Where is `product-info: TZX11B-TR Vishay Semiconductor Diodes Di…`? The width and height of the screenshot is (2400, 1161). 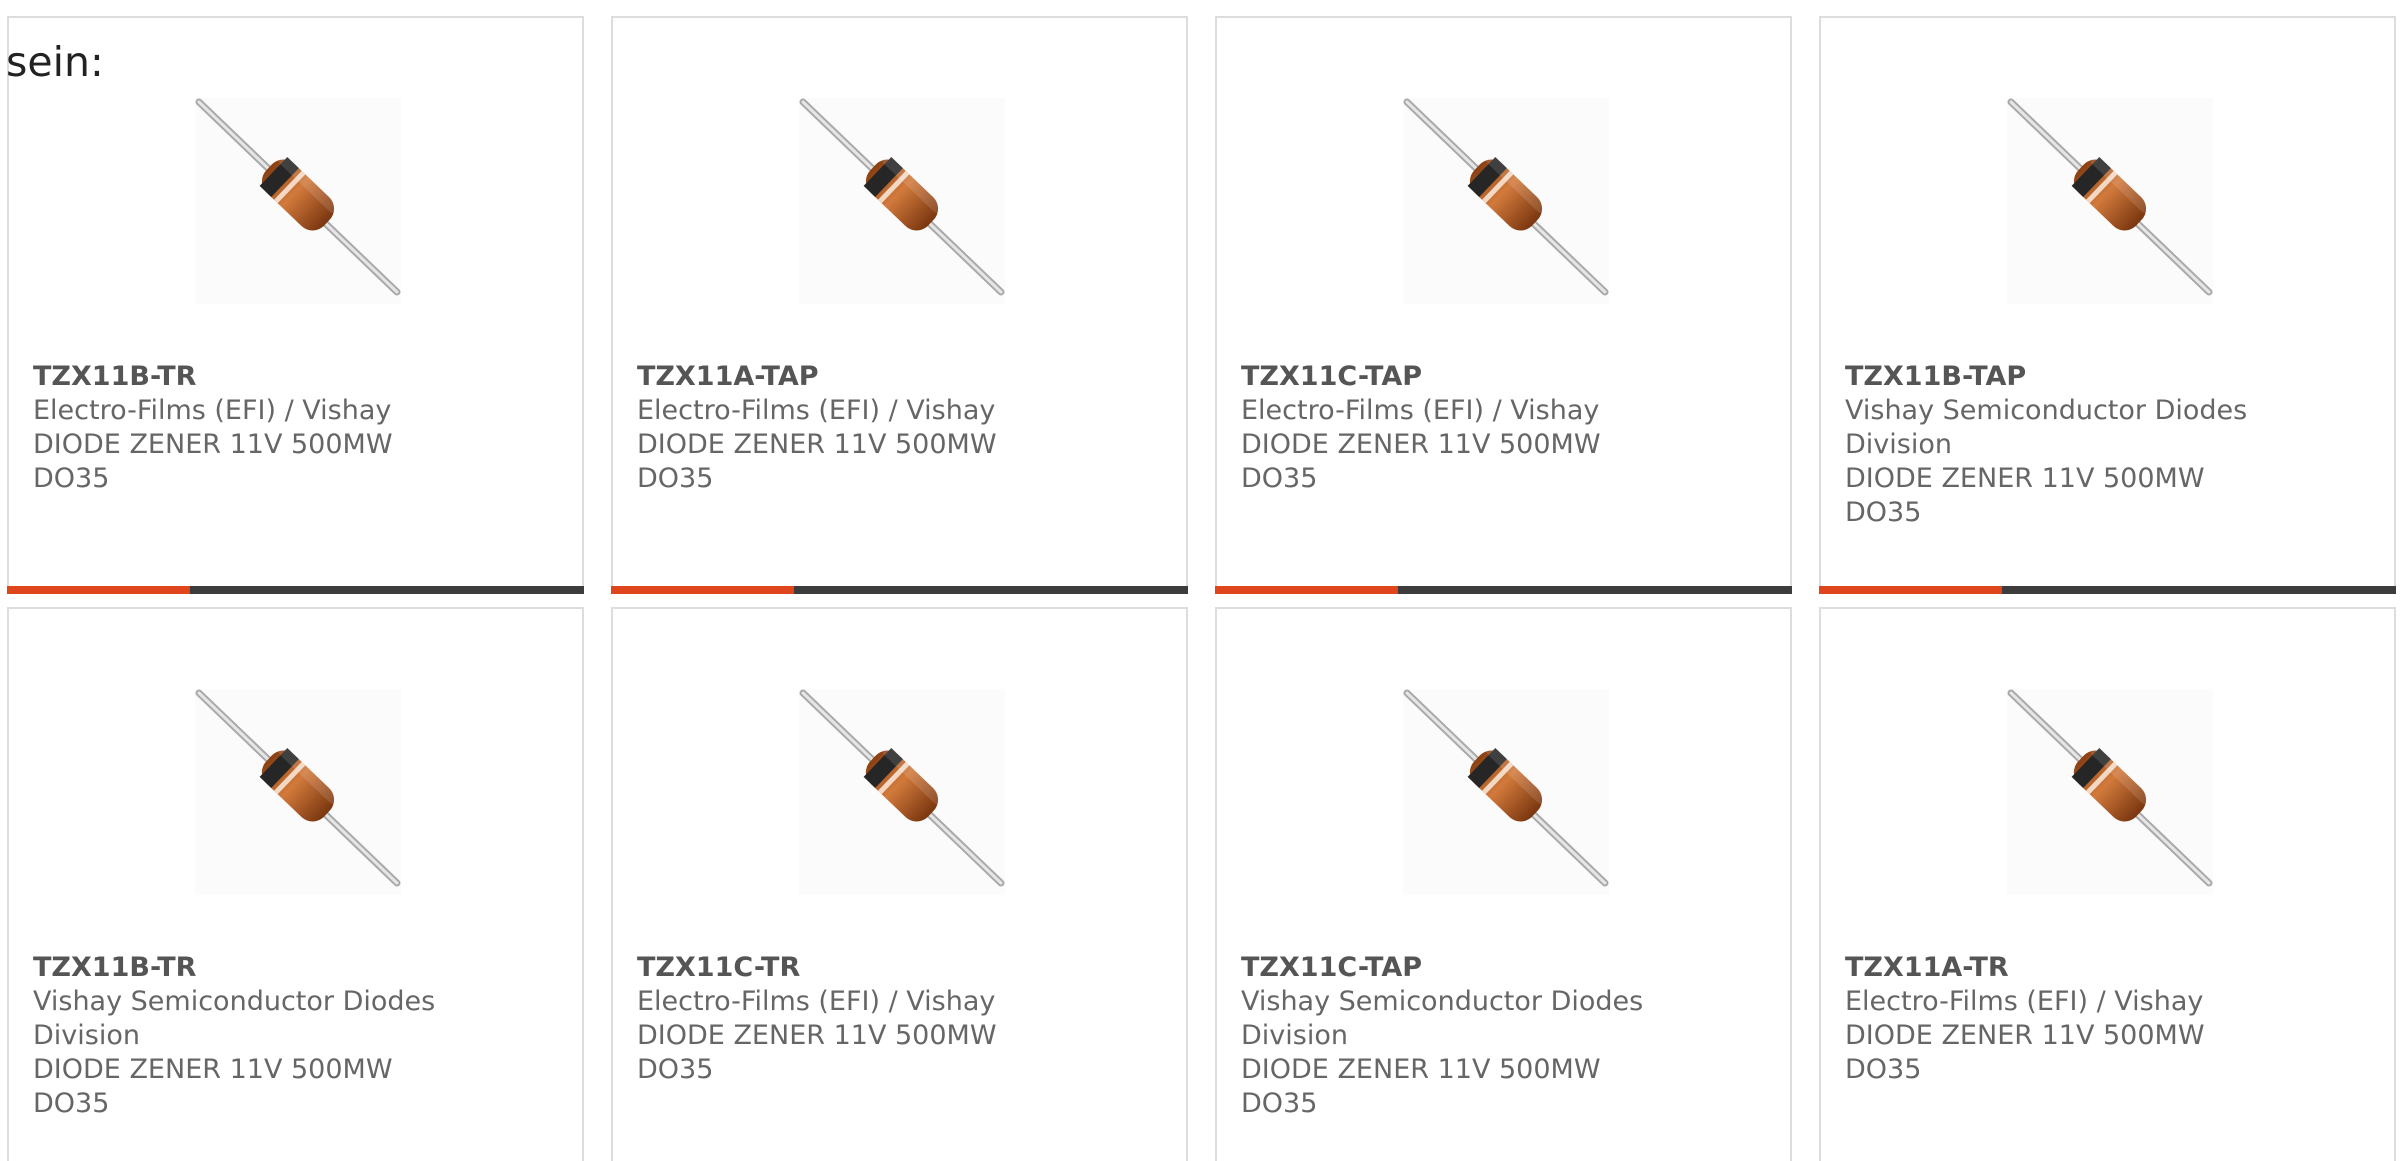
product-info: TZX11B-TR Vishay Semiconductor Diodes Di… is located at coordinates (243, 1036).